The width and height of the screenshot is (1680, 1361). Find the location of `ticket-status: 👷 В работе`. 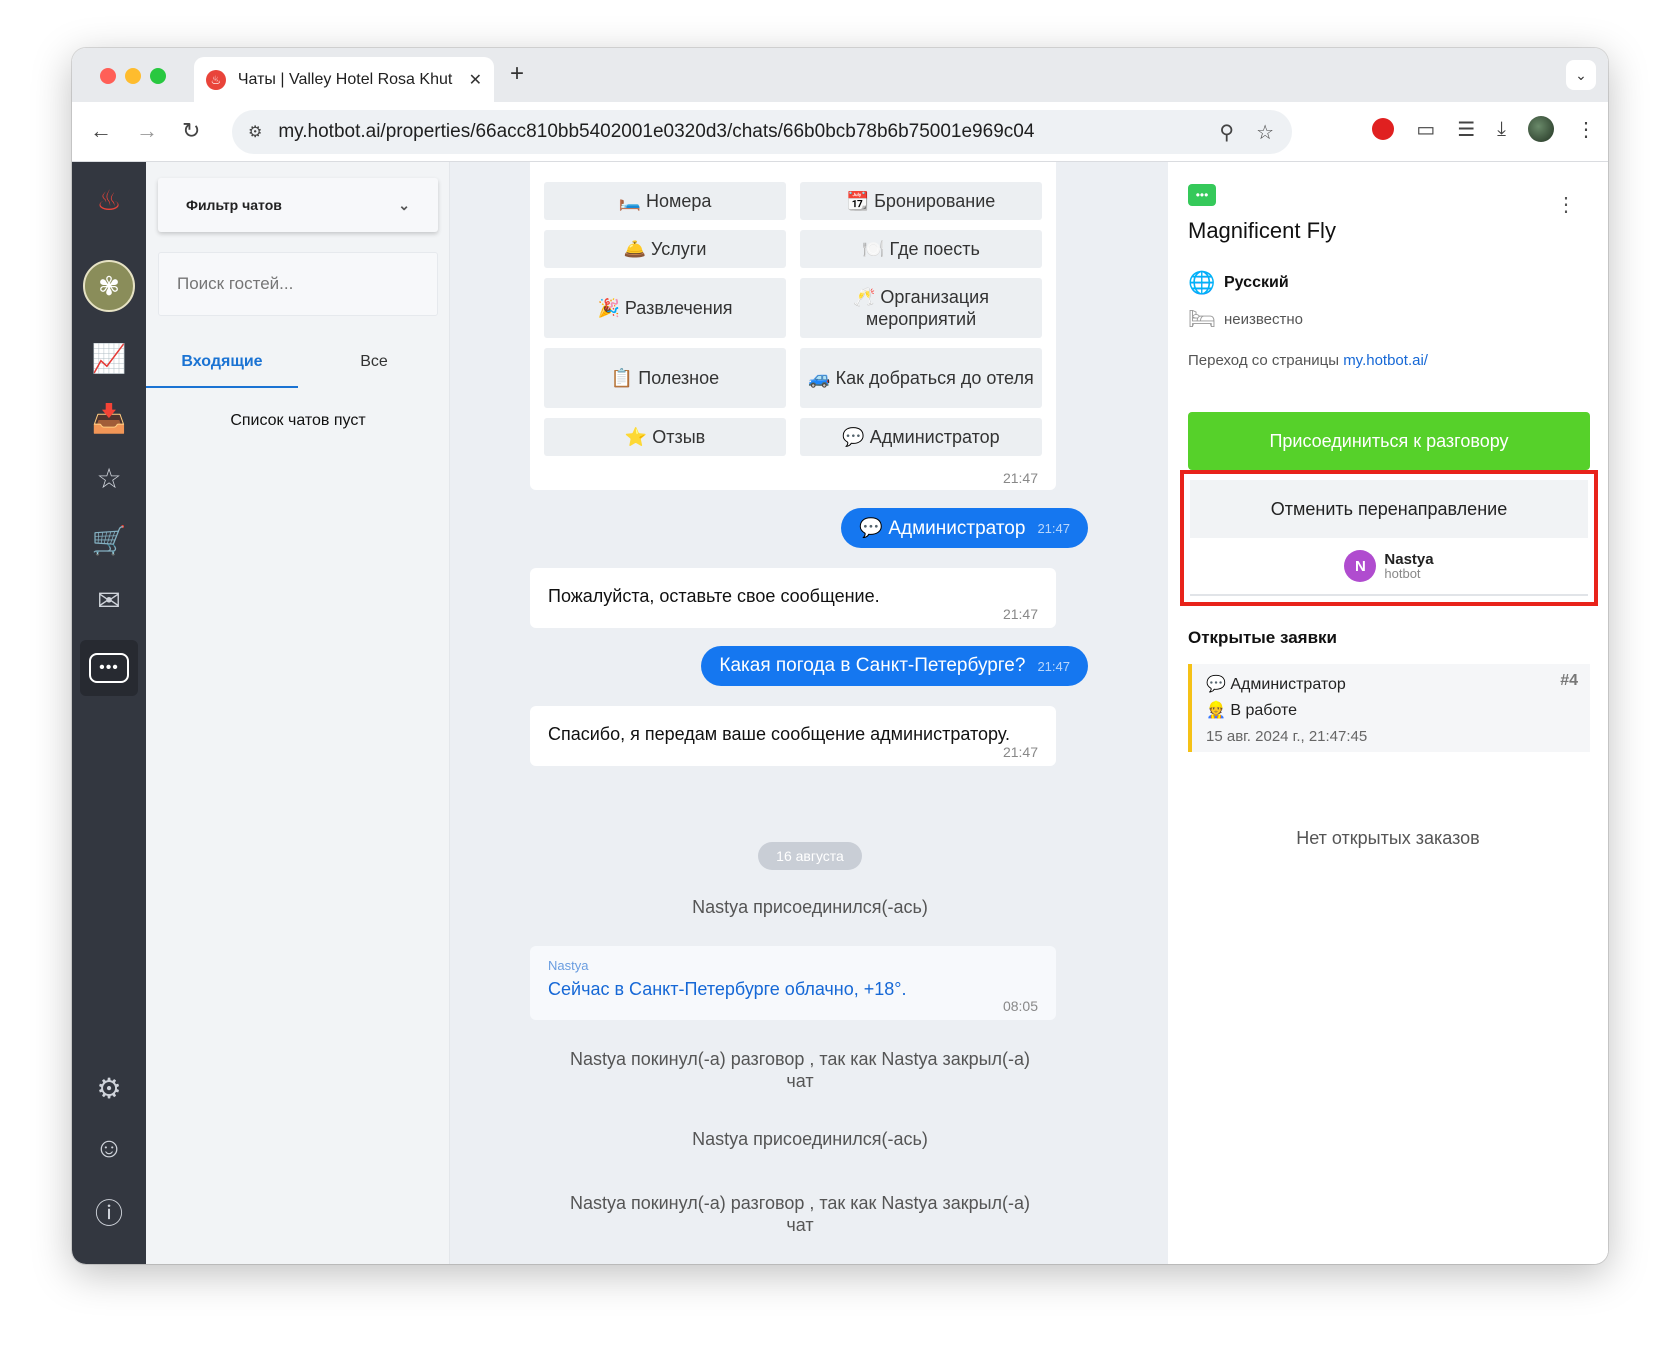

ticket-status: 👷 В работе is located at coordinates (1252, 710).